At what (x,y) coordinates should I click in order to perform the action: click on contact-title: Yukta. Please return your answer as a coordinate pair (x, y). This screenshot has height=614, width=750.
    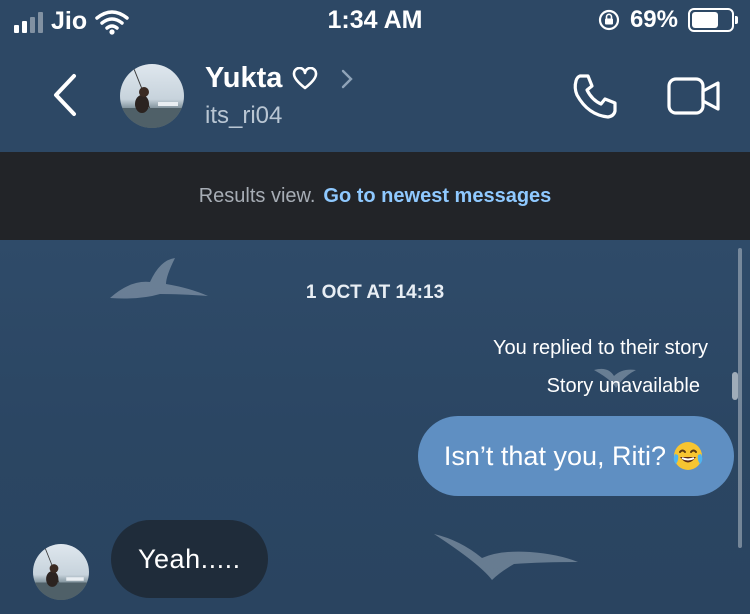
    Looking at the image, I should click on (279, 78).